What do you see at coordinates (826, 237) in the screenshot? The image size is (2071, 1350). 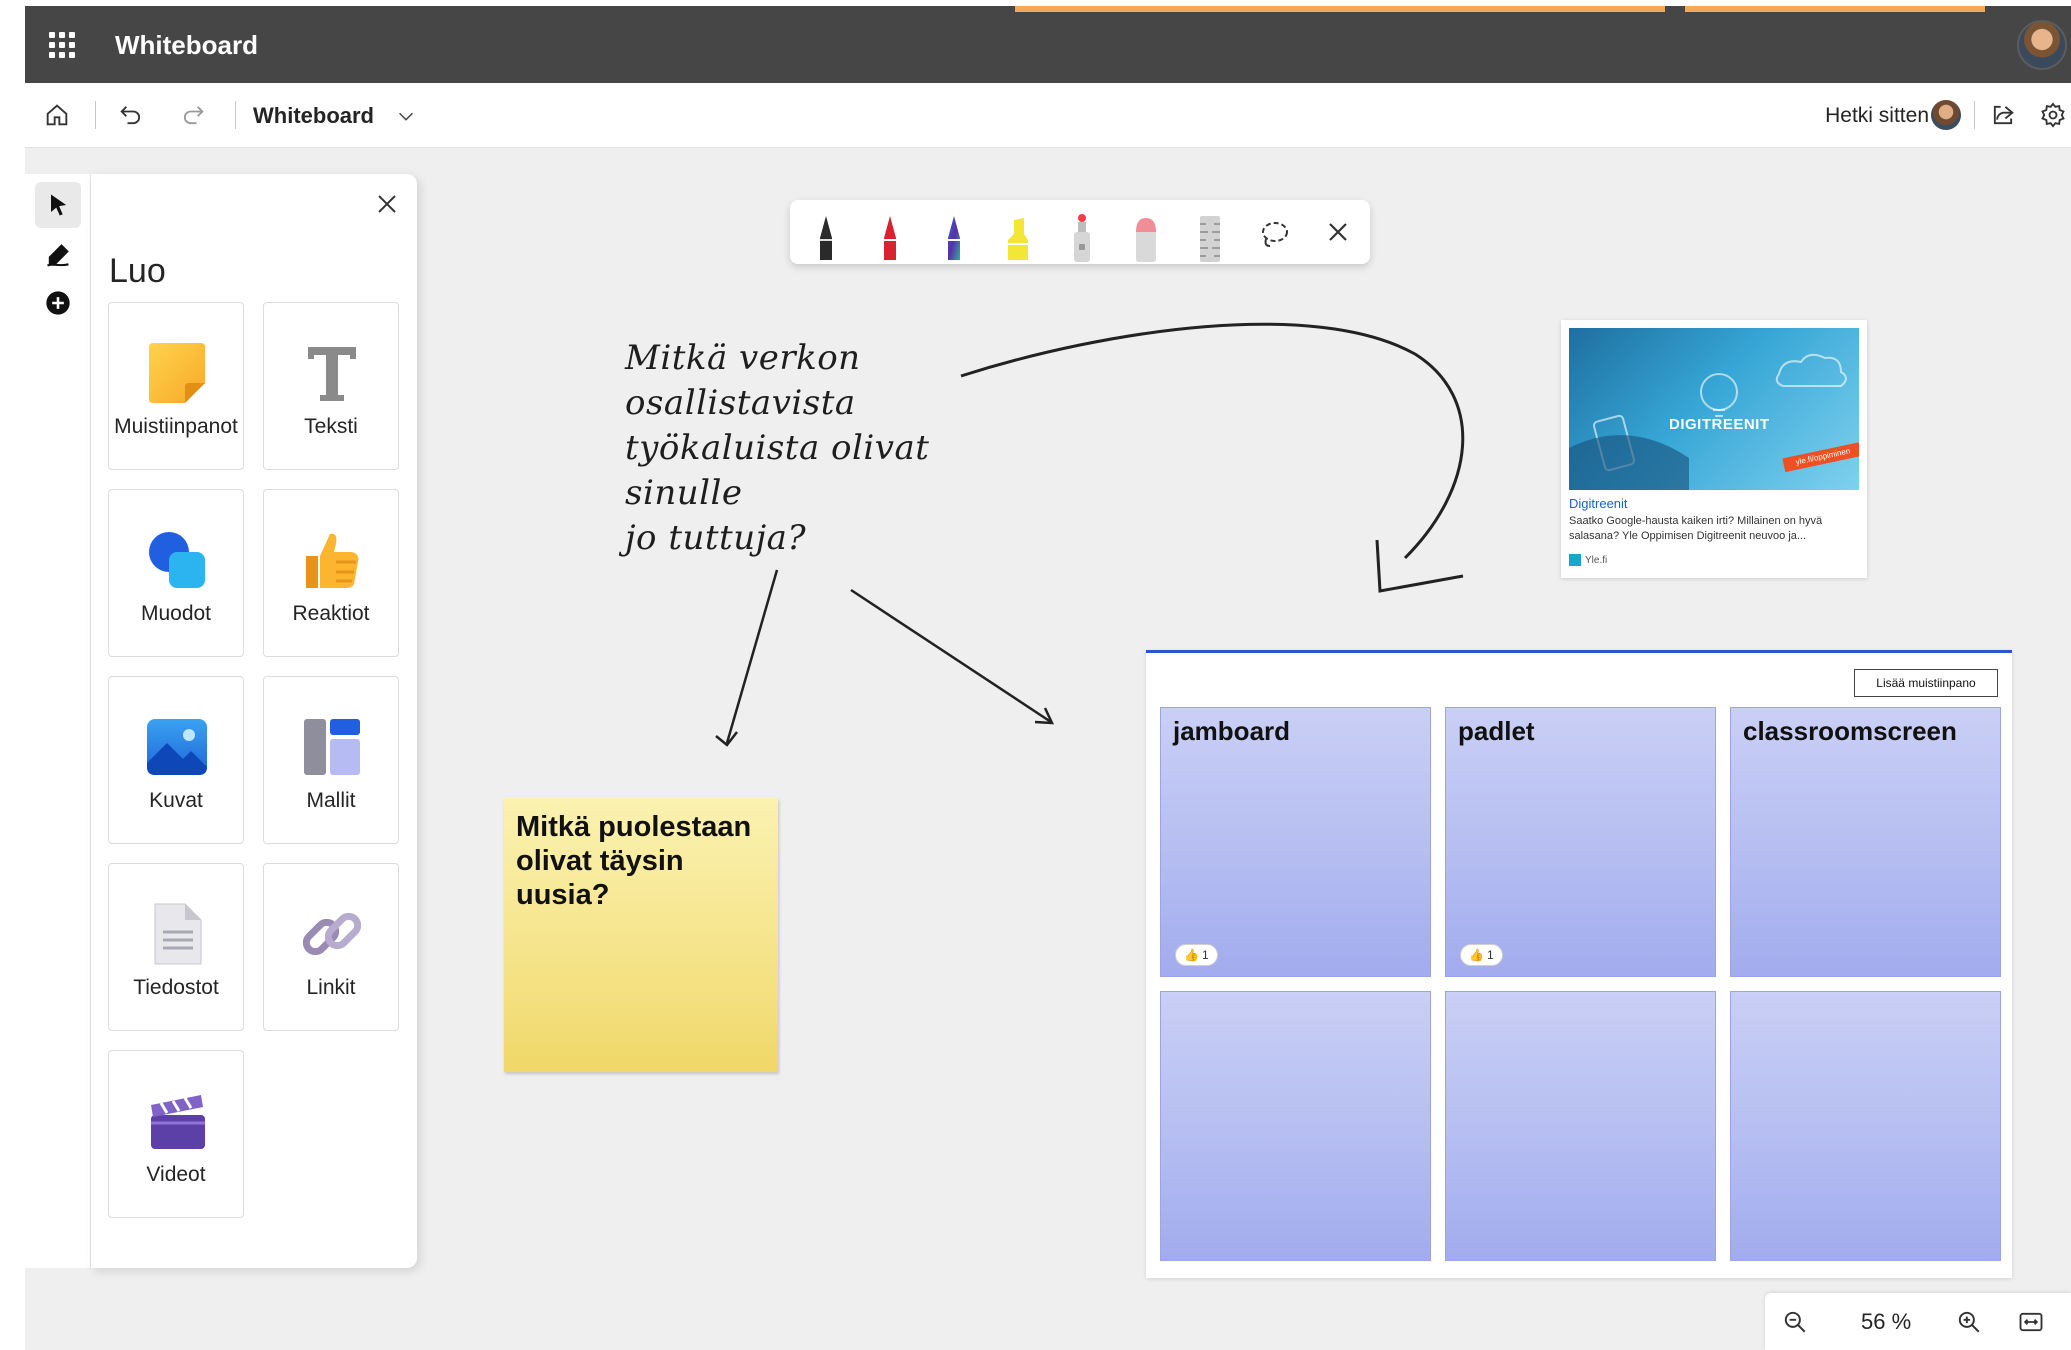 I see `black-pen-icon` at bounding box center [826, 237].